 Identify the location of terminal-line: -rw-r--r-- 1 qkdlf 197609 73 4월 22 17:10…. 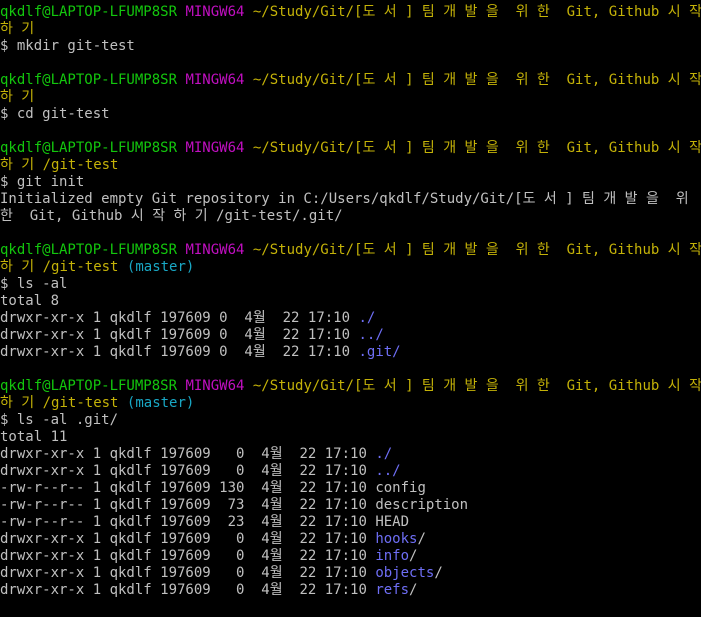
(350, 505).